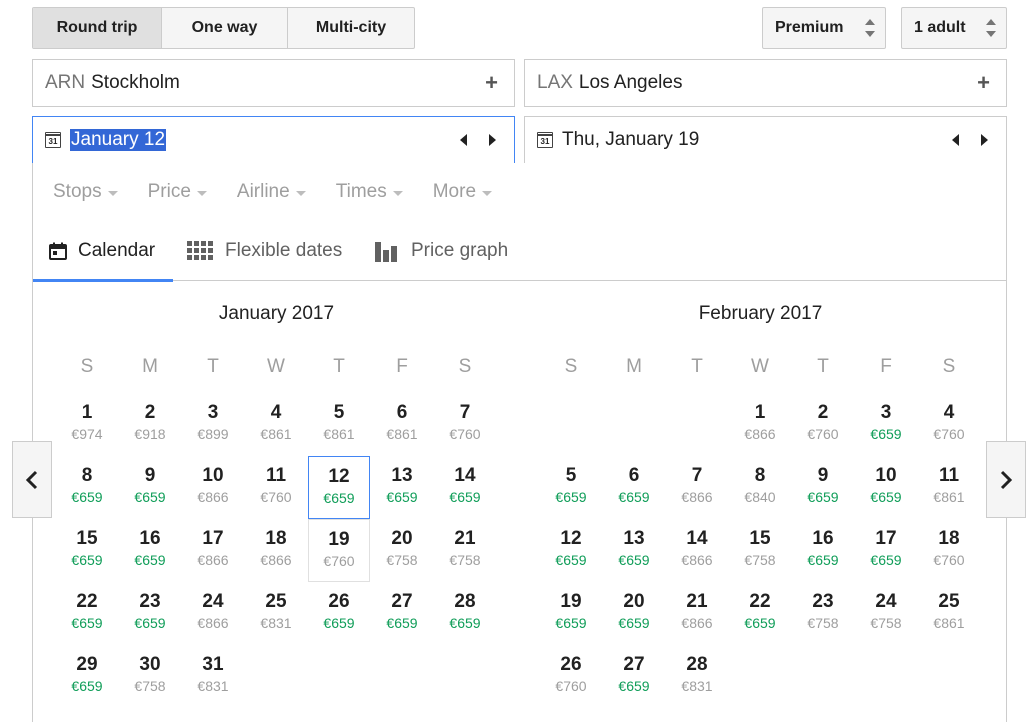 Image resolution: width=1036 pixels, height=722 pixels. What do you see at coordinates (571, 676) in the screenshot?
I see `calendar-day: 26 €760` at bounding box center [571, 676].